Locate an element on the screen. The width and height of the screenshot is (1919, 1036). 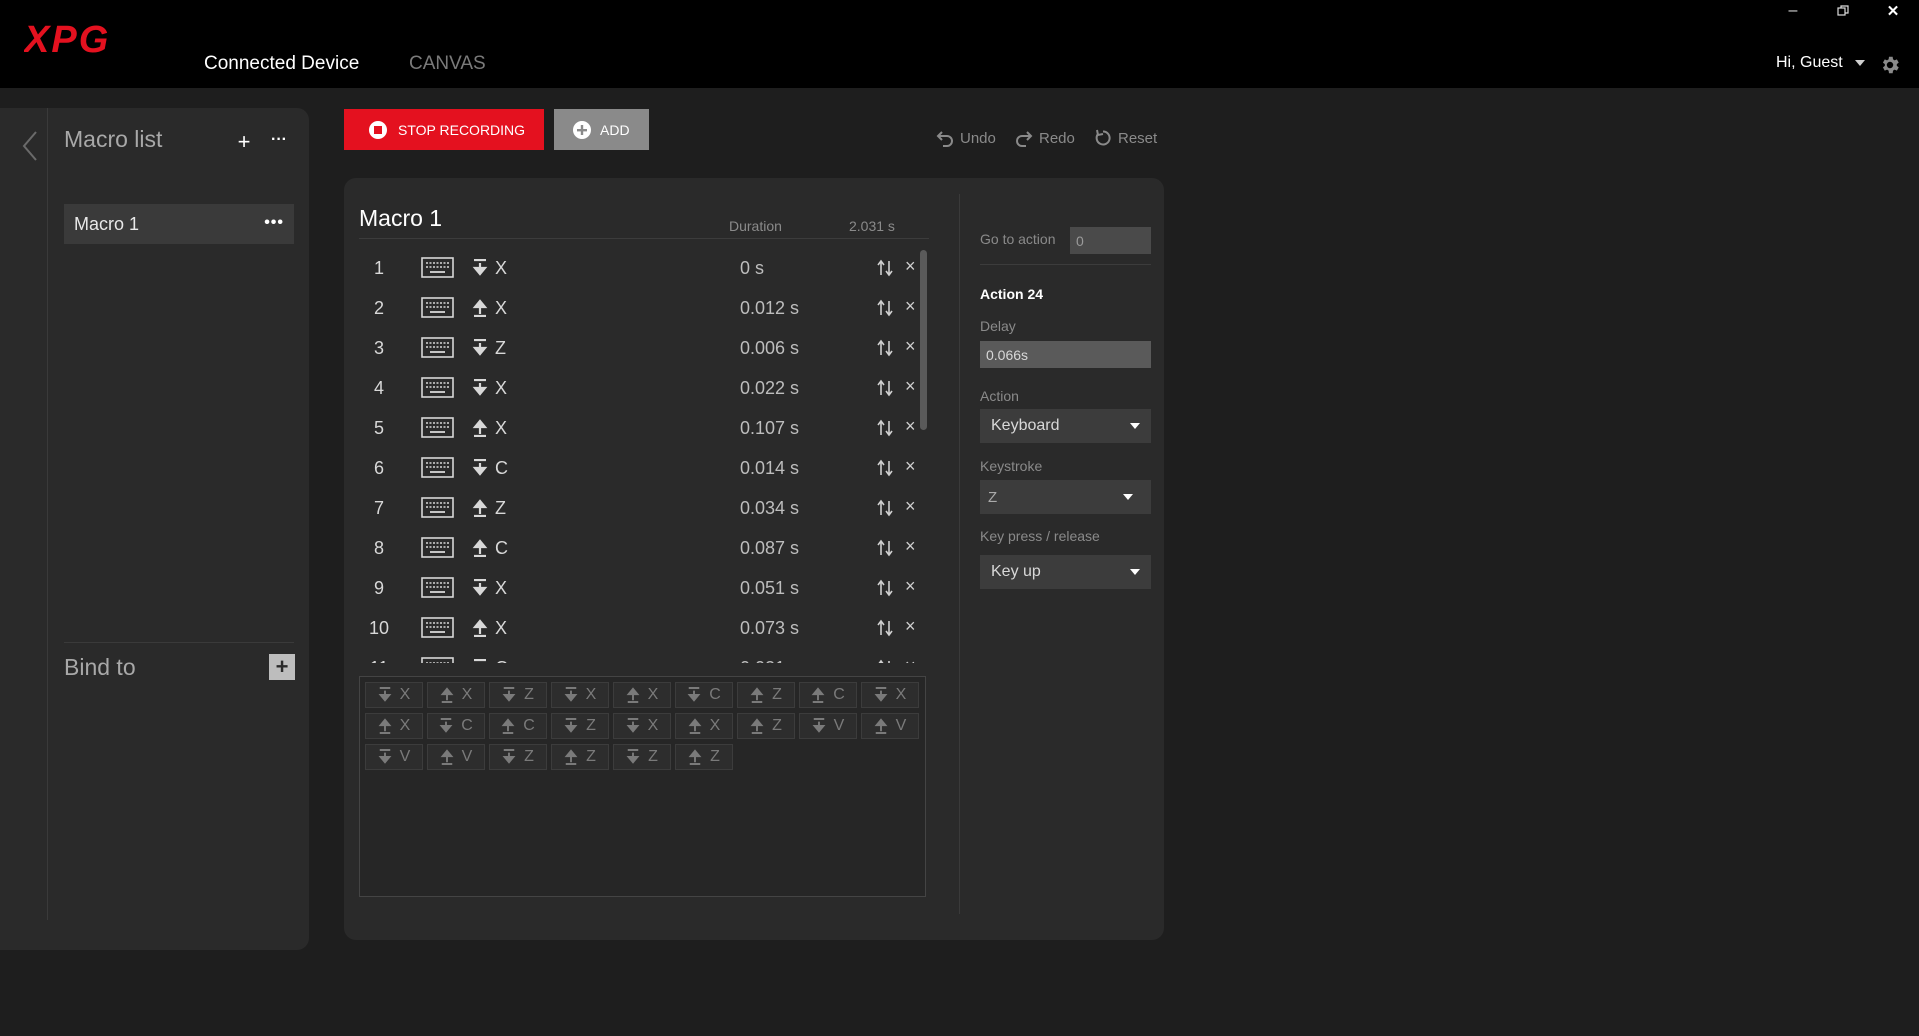
properties-divider is located at coordinates (1065, 264).